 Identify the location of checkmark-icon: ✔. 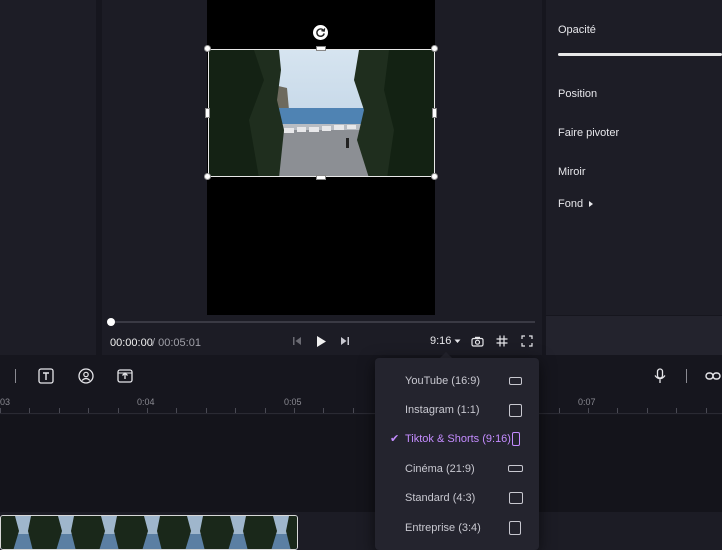
(395, 439).